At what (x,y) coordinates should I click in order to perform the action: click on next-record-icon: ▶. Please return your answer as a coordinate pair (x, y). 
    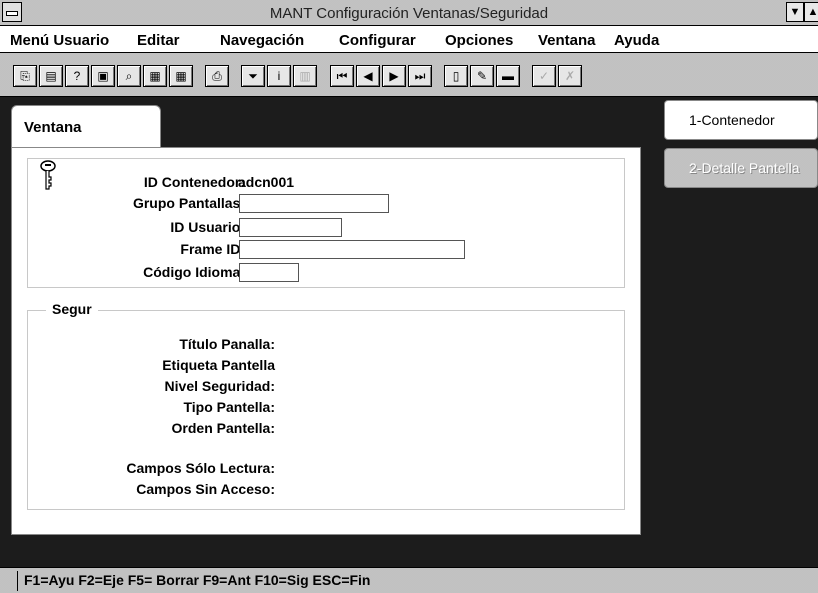
    Looking at the image, I should click on (394, 76).